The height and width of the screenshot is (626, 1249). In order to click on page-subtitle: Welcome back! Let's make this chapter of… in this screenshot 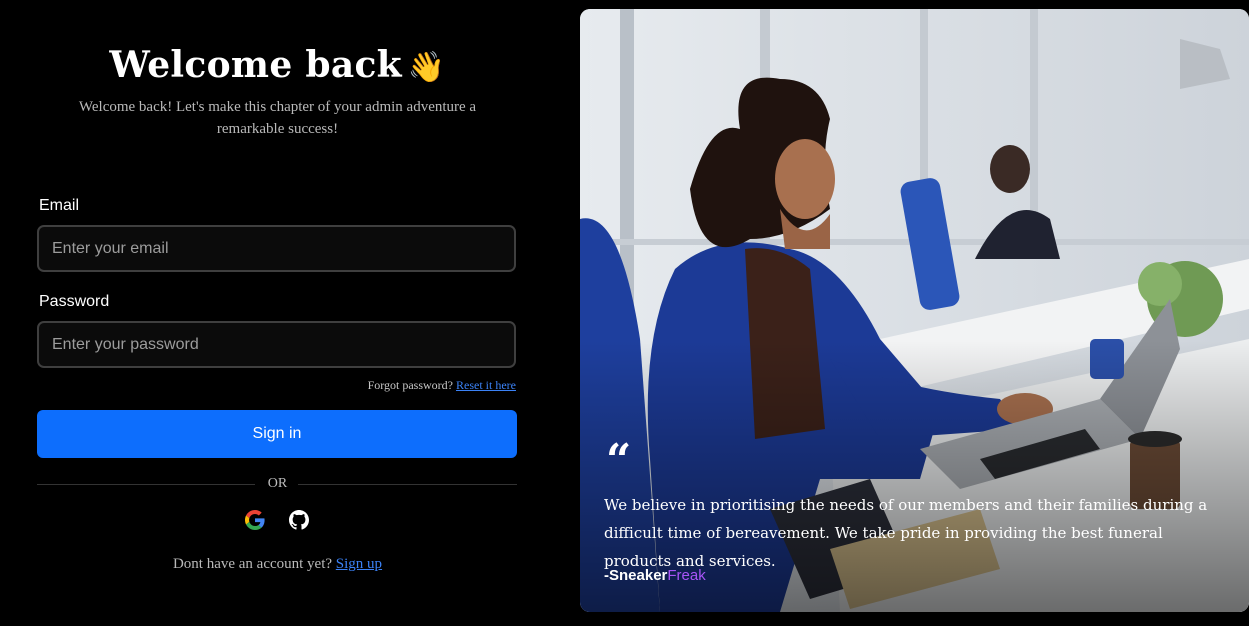, I will do `click(277, 118)`.